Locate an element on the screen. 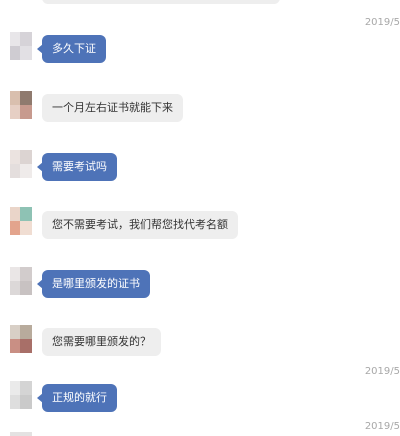 This screenshot has width=400, height=436. message-bubble-customer: 正规的就行 is located at coordinates (77, 398).